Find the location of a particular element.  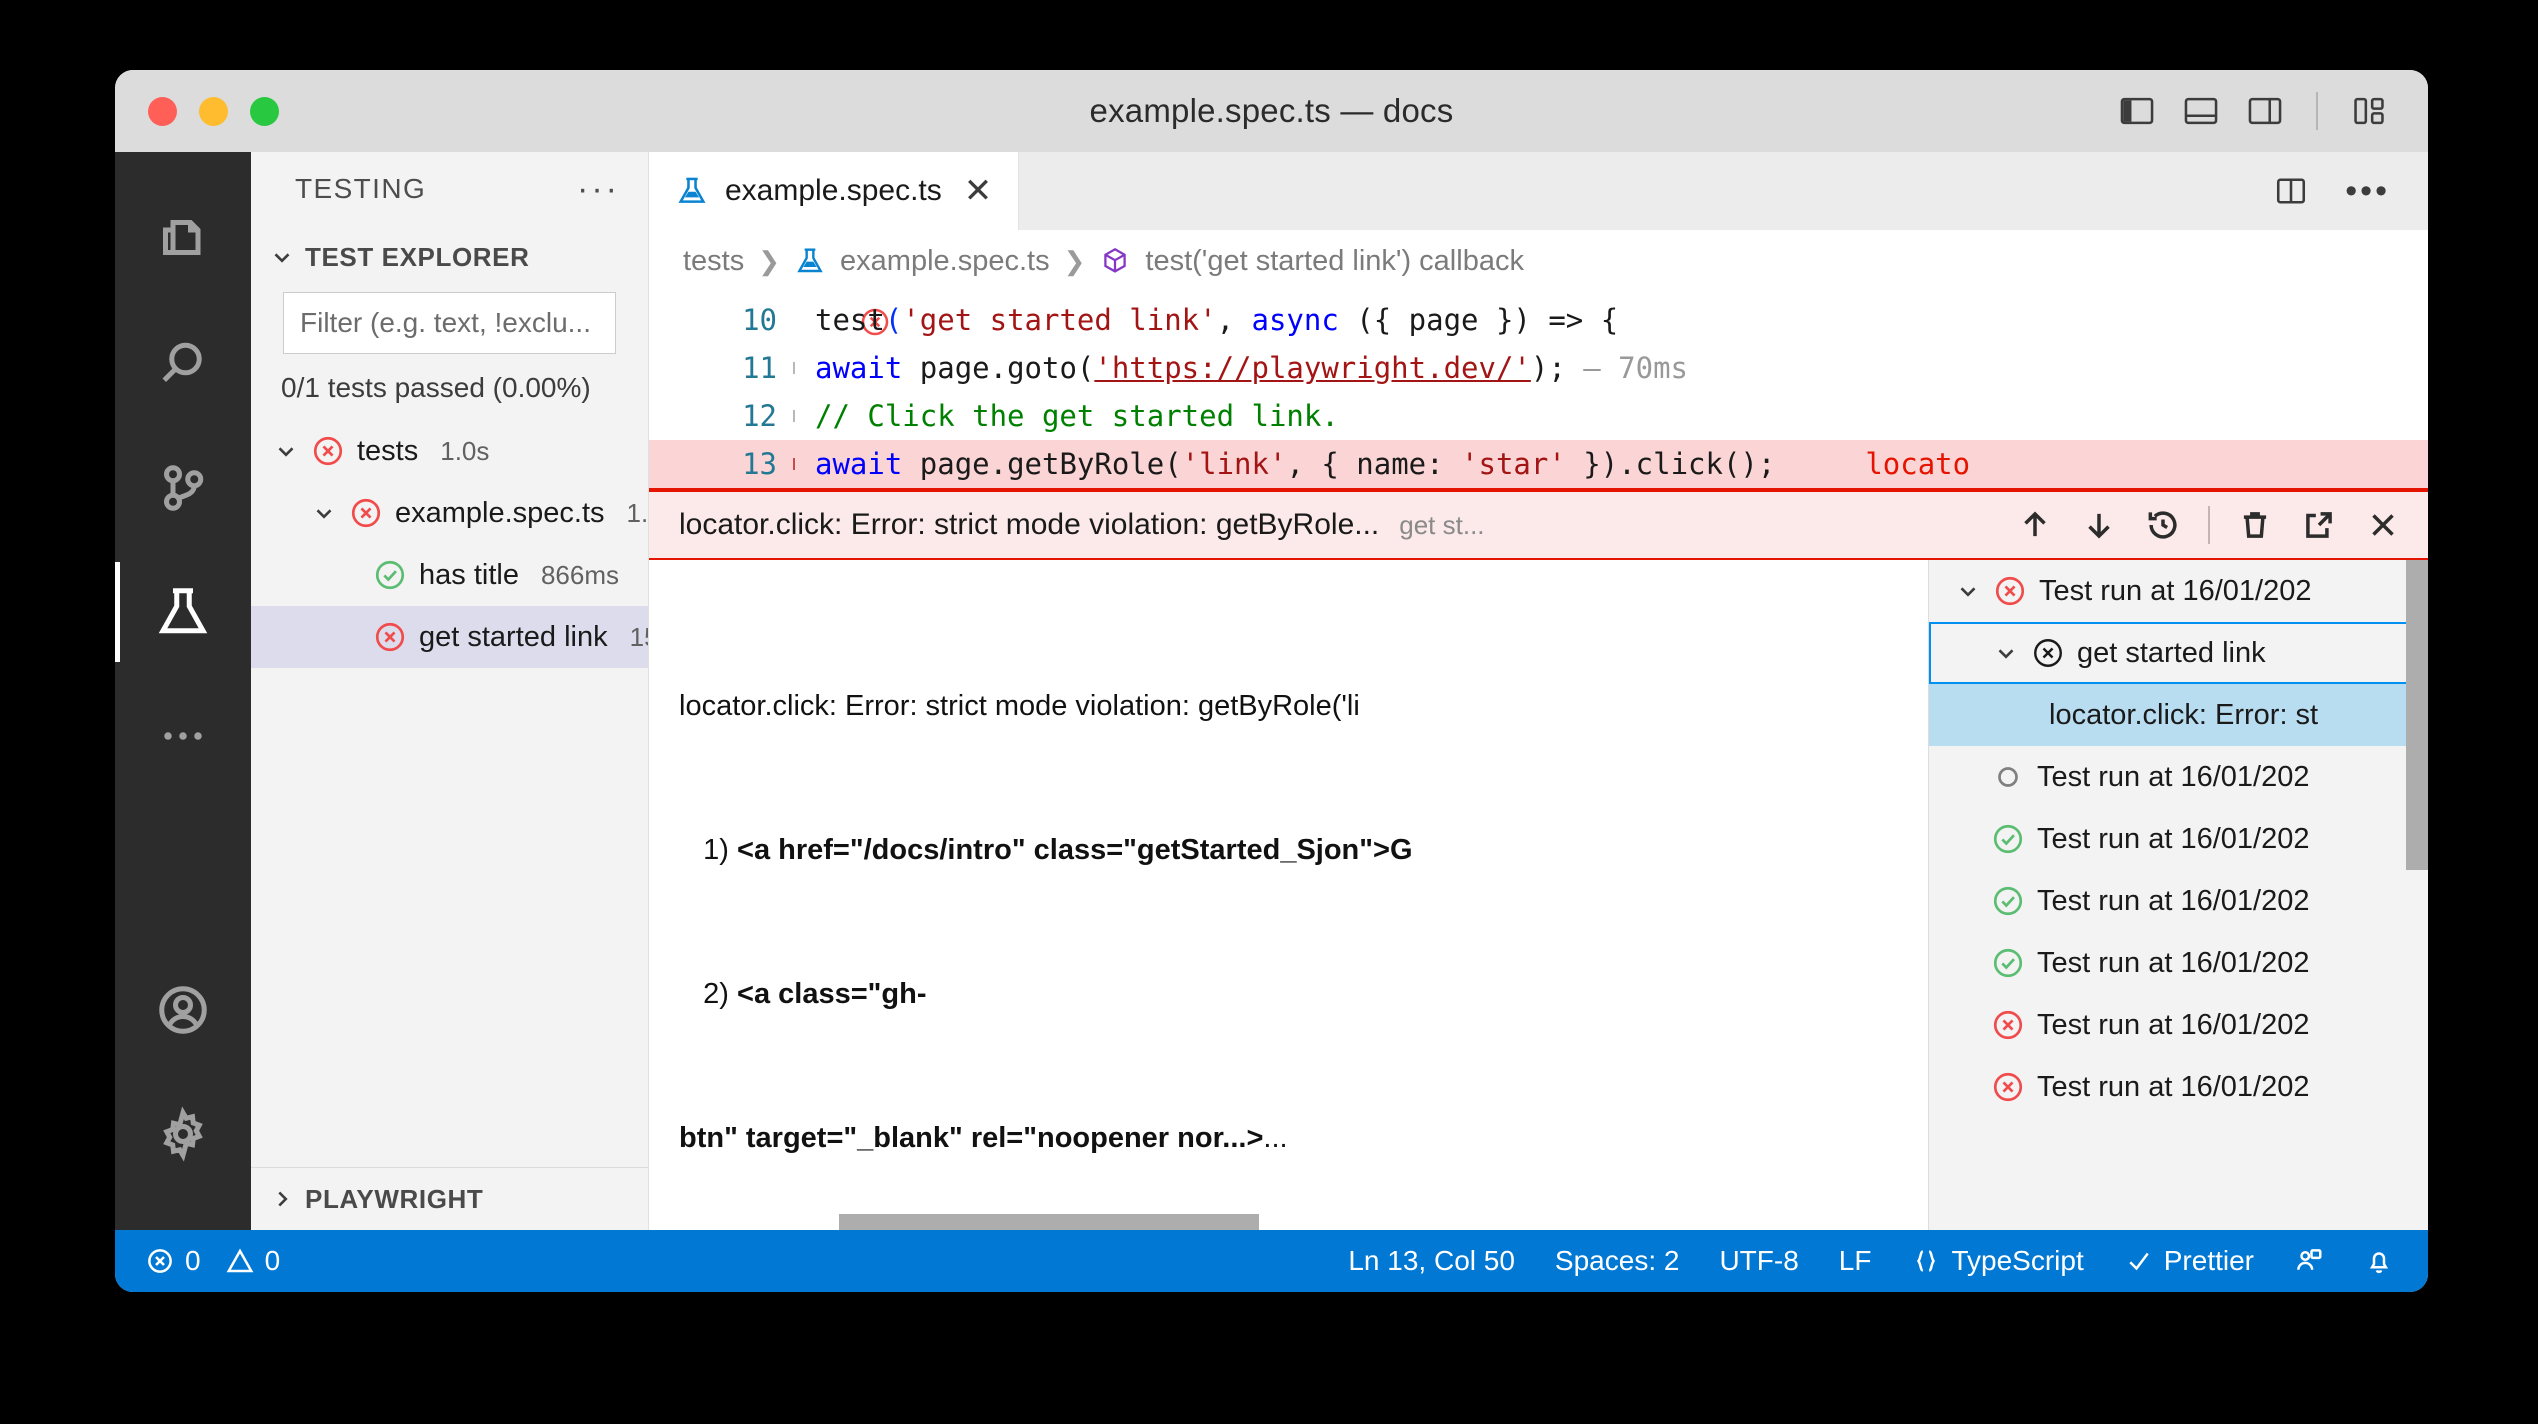

breadcrumb-item-file: example.spec.ts is located at coordinates (945, 261).